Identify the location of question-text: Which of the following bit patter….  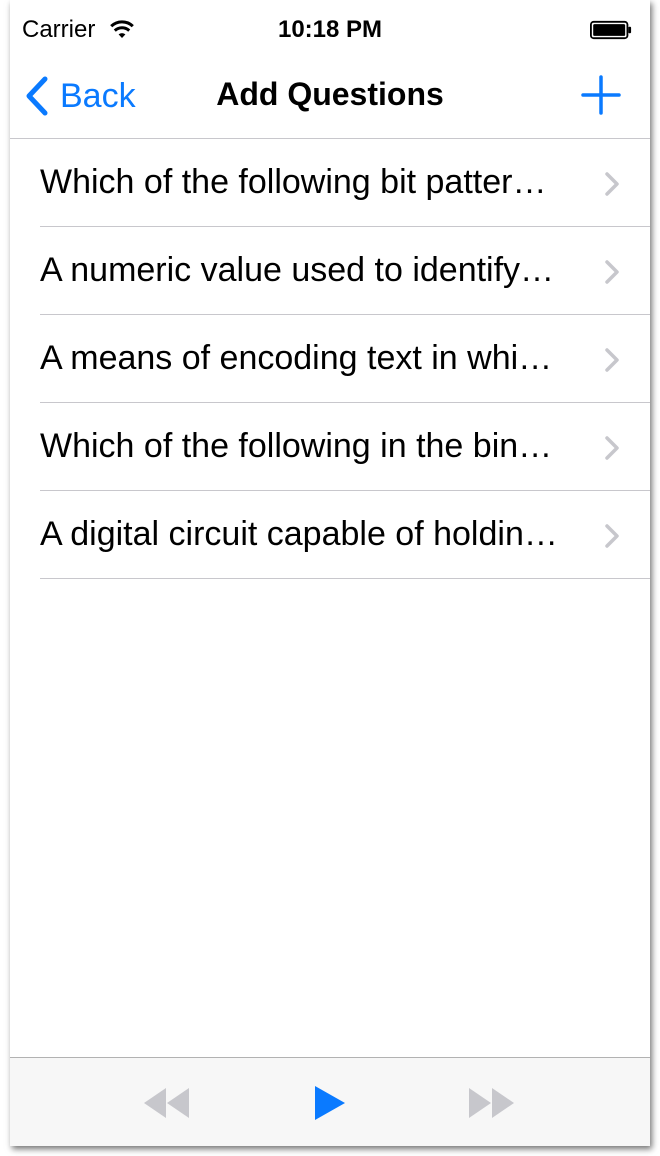
(293, 182).